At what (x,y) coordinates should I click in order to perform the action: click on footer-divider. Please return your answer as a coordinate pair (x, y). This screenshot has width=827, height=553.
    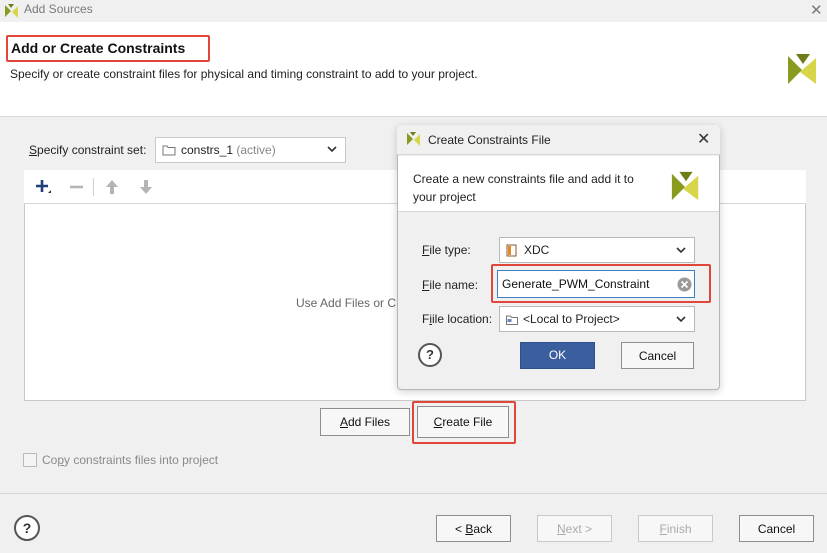
    Looking at the image, I should click on (413, 493).